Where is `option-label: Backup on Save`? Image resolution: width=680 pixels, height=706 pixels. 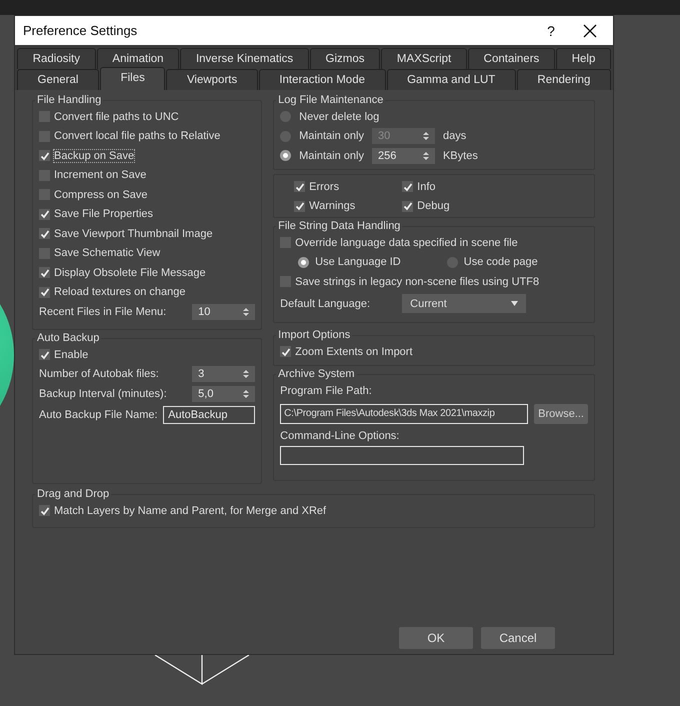 option-label: Backup on Save is located at coordinates (94, 156).